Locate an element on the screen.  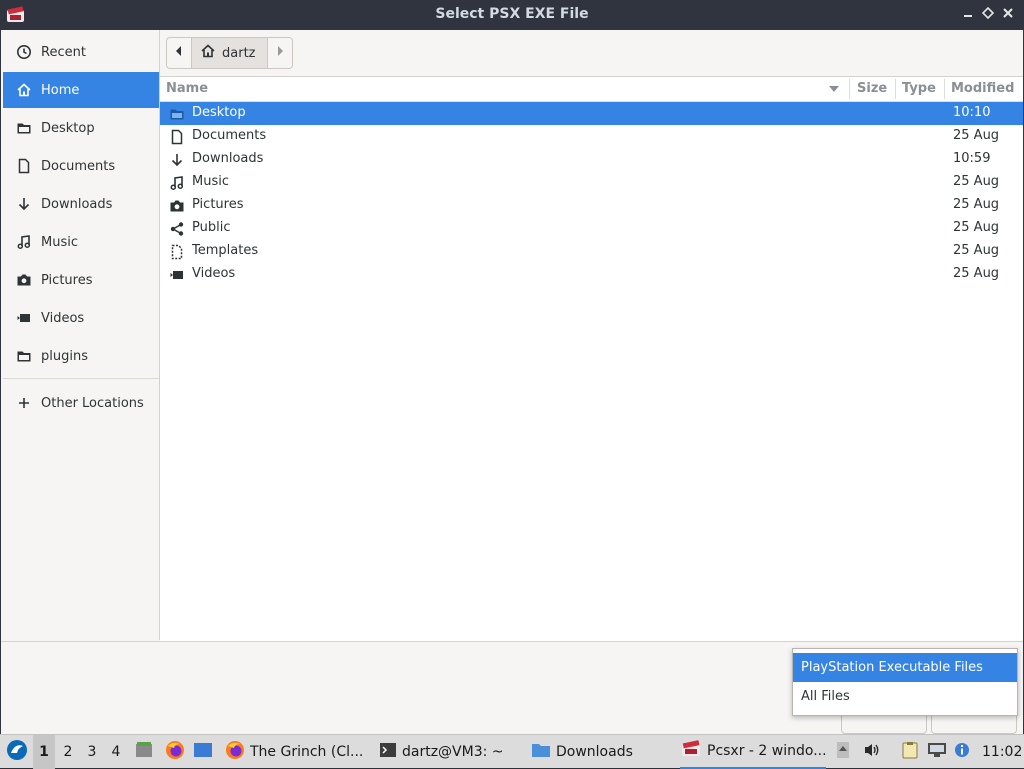
path-back-button is located at coordinates (179, 53).